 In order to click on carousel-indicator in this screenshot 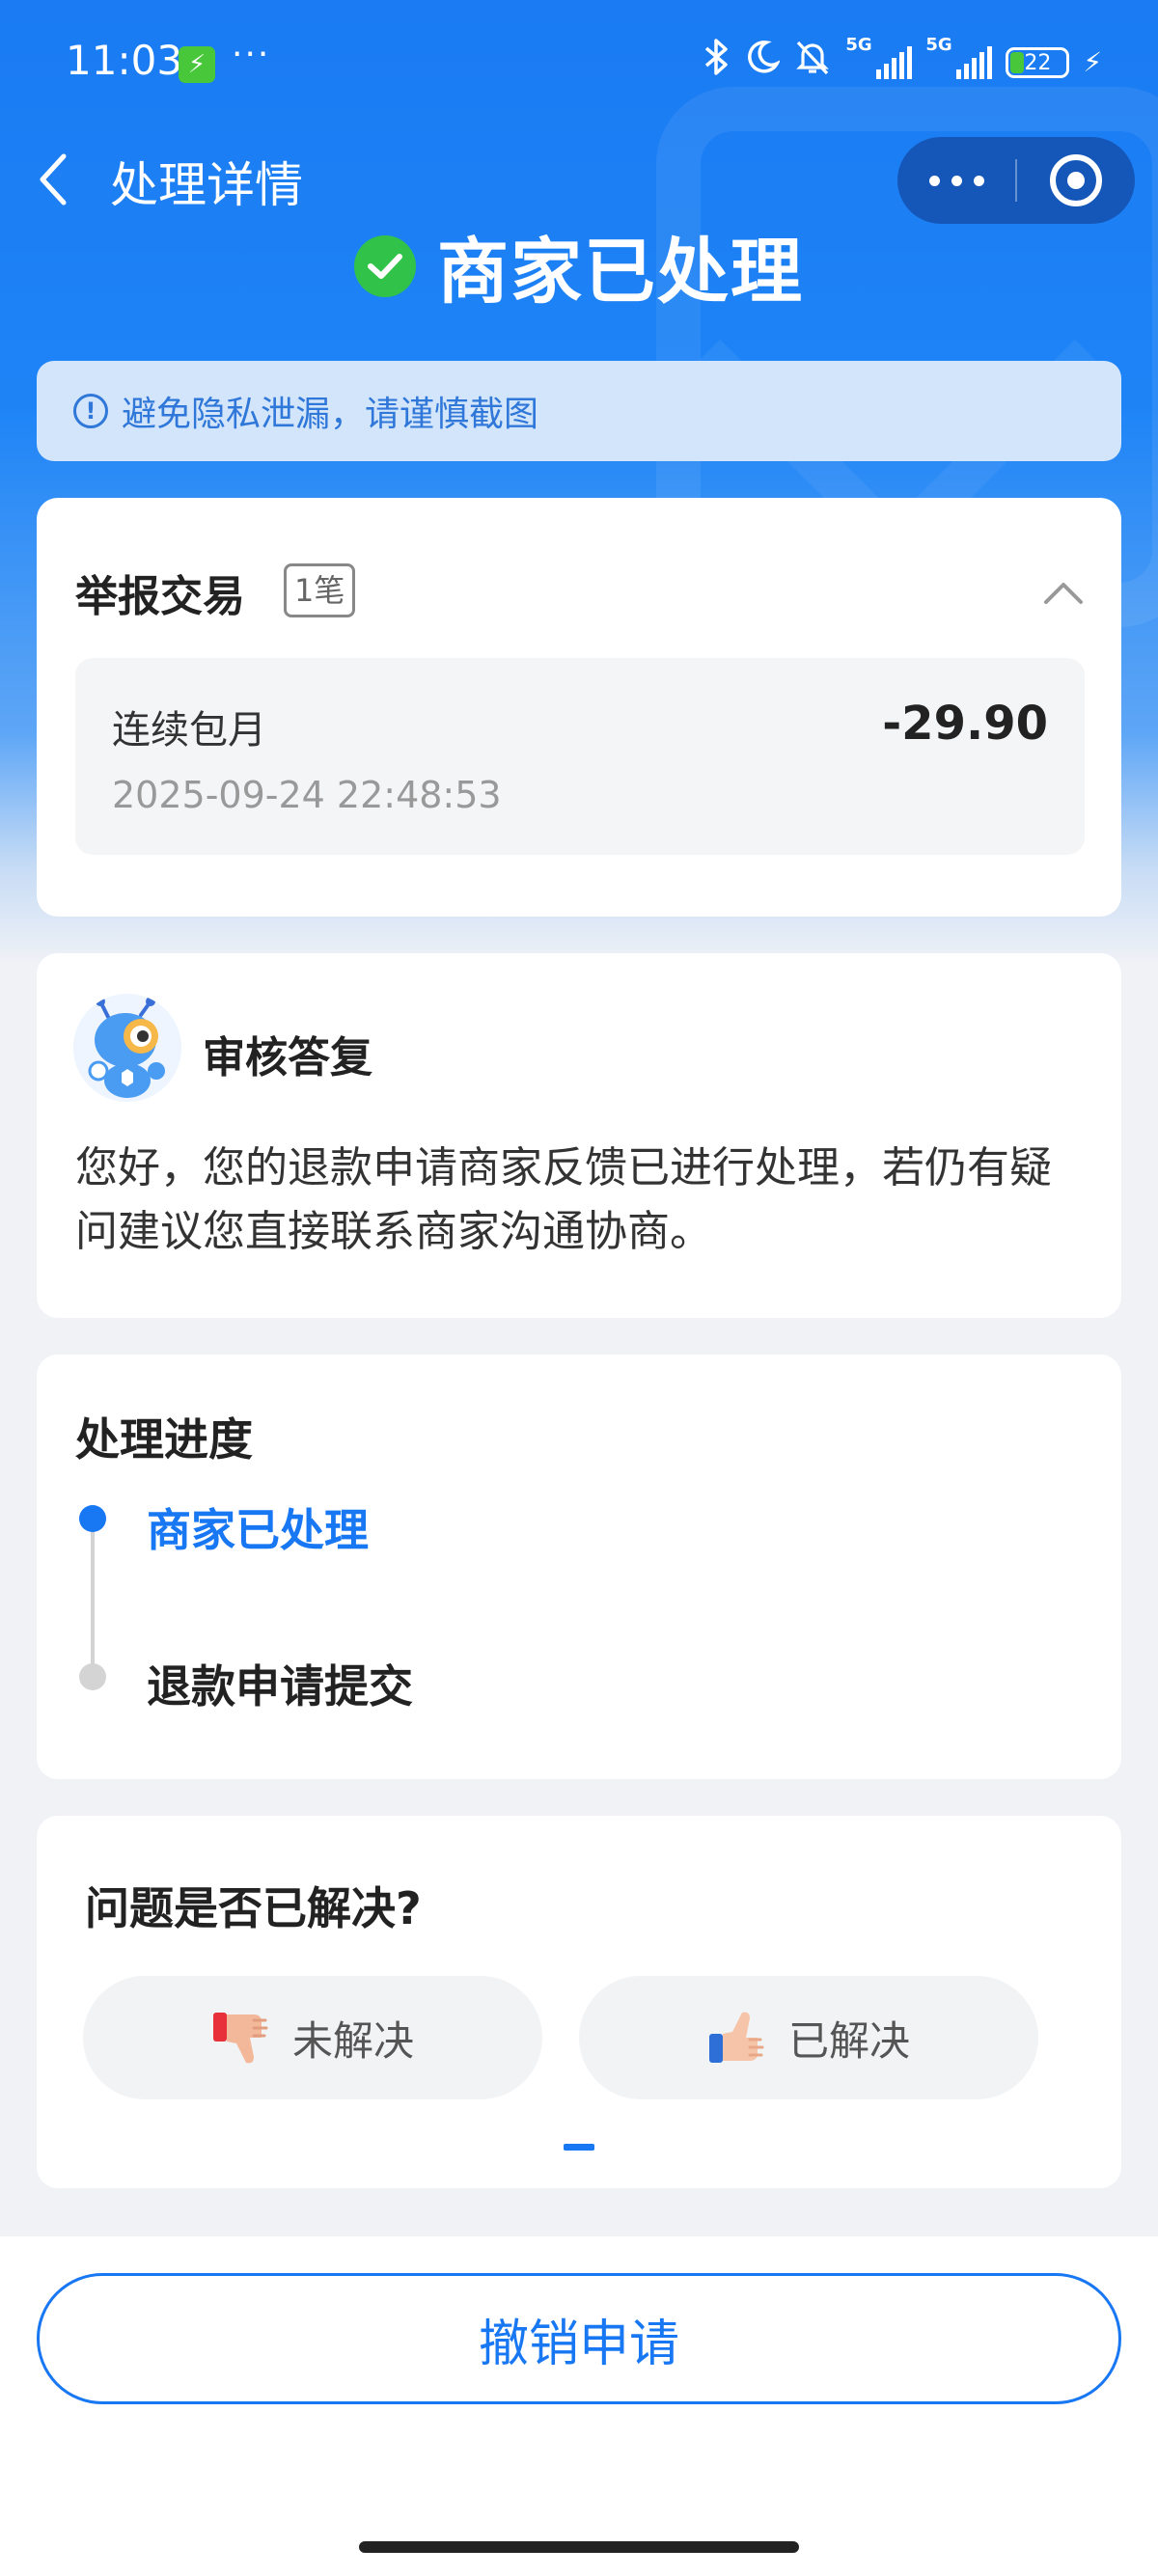, I will do `click(579, 2148)`.